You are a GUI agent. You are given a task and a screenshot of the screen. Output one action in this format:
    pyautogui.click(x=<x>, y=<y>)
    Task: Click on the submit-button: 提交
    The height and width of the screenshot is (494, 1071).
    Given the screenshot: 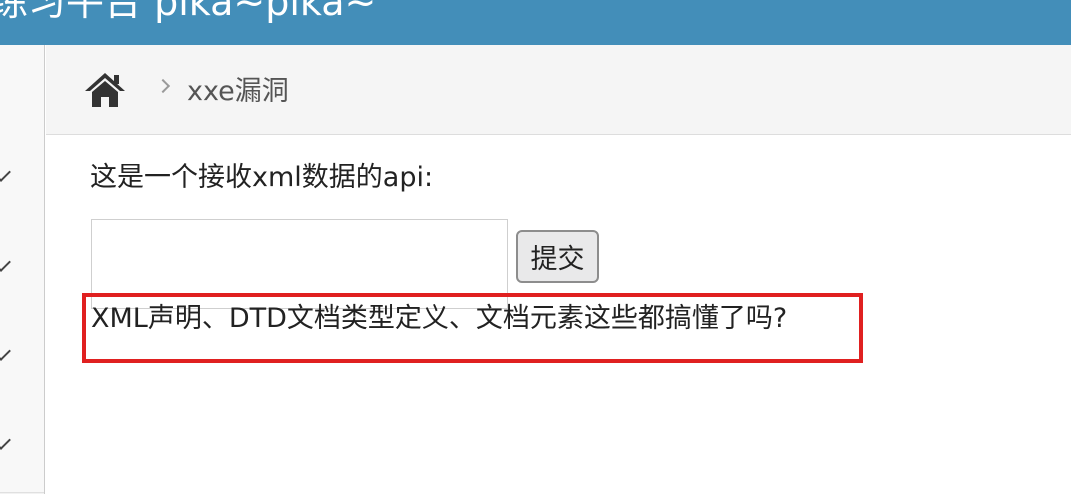 What is the action you would take?
    pyautogui.click(x=557, y=256)
    